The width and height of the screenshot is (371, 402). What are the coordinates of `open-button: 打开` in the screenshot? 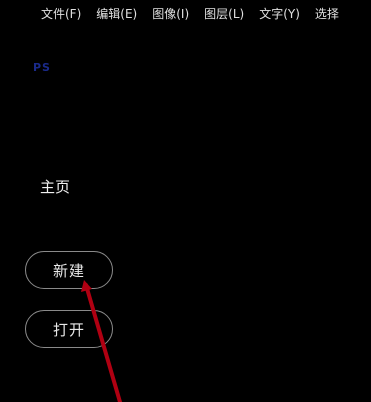 It's located at (69, 329).